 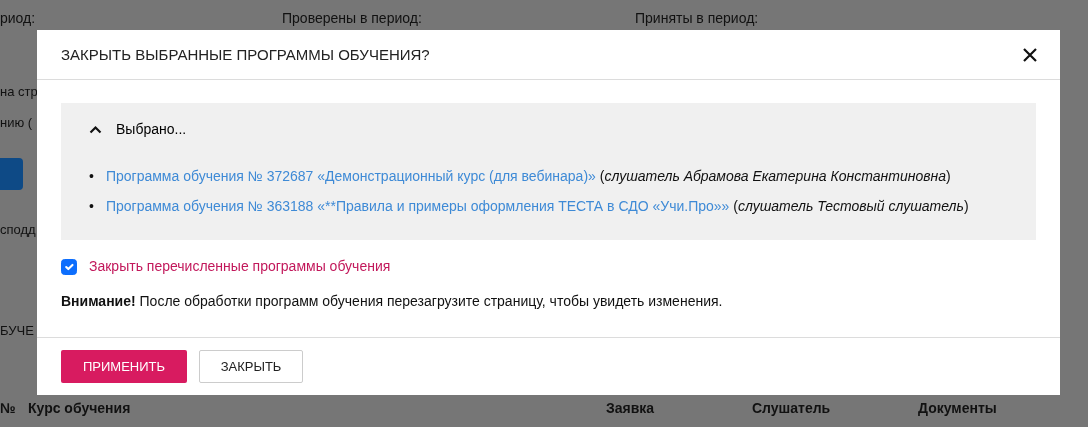 What do you see at coordinates (350, 176) in the screenshot?
I see `program-link: Программа обучения № 372687 «Демонстрационный курс (для вебинара)»` at bounding box center [350, 176].